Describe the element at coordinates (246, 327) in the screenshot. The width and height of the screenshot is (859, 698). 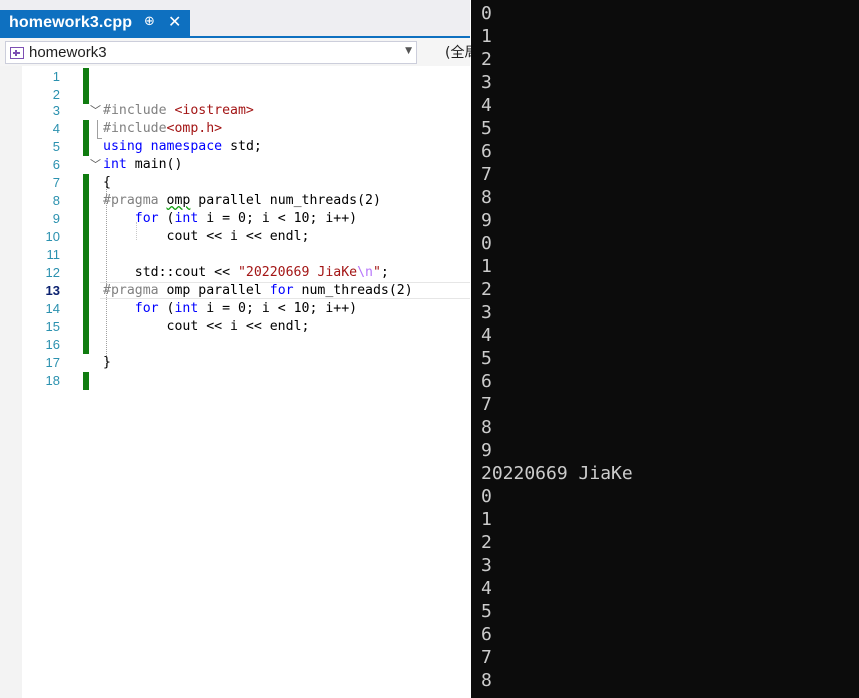
I see `code-line: 15 cout << i << endl;` at that location.